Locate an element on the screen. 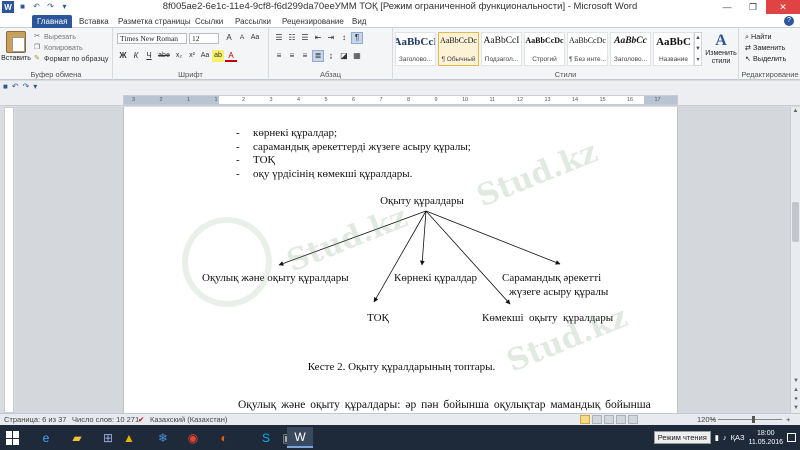 Image resolution: width=800 pixels, height=450 pixels. replace-button: ⇄ Заменить is located at coordinates (765, 47).